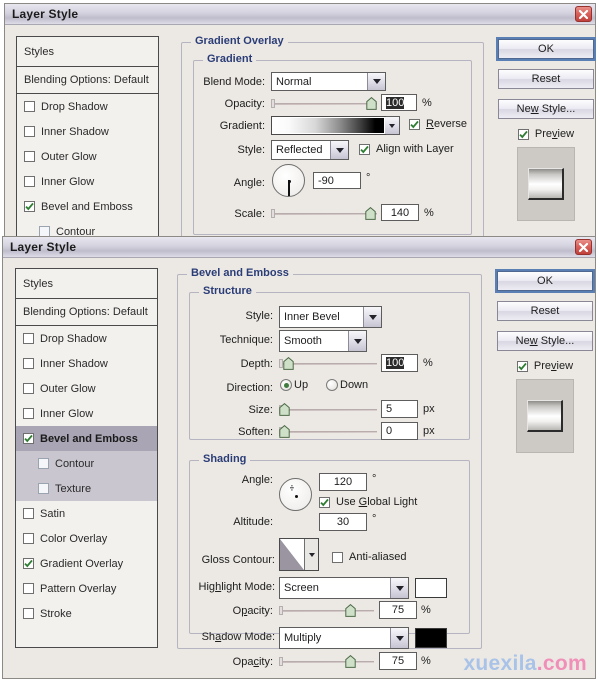  Describe the element at coordinates (343, 522) in the screenshot. I see `altitude-field: 30` at that location.